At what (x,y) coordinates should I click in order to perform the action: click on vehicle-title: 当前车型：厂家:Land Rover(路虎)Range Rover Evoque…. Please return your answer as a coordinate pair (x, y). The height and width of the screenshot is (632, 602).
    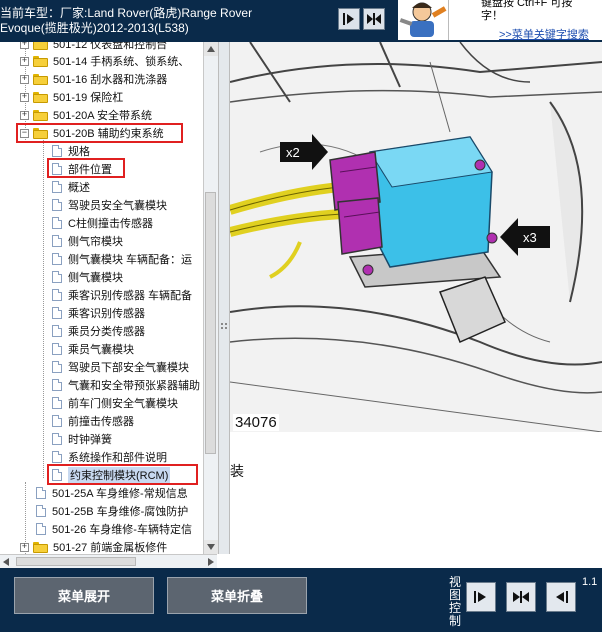
    Looking at the image, I should click on (126, 21).